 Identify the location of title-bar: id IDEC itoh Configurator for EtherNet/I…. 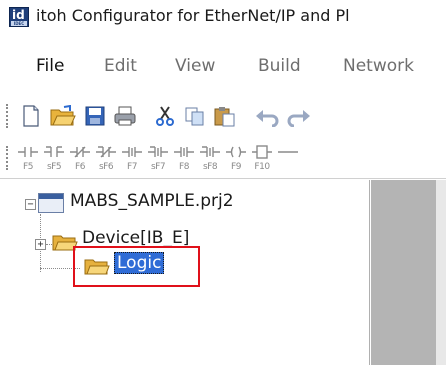
(223, 17).